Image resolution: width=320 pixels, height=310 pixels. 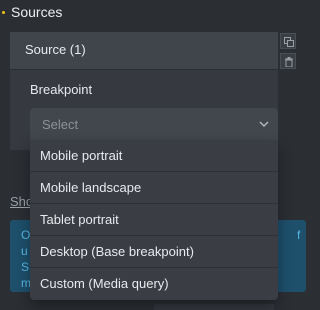 I want to click on source-panel-header: Source (1), so click(x=144, y=51).